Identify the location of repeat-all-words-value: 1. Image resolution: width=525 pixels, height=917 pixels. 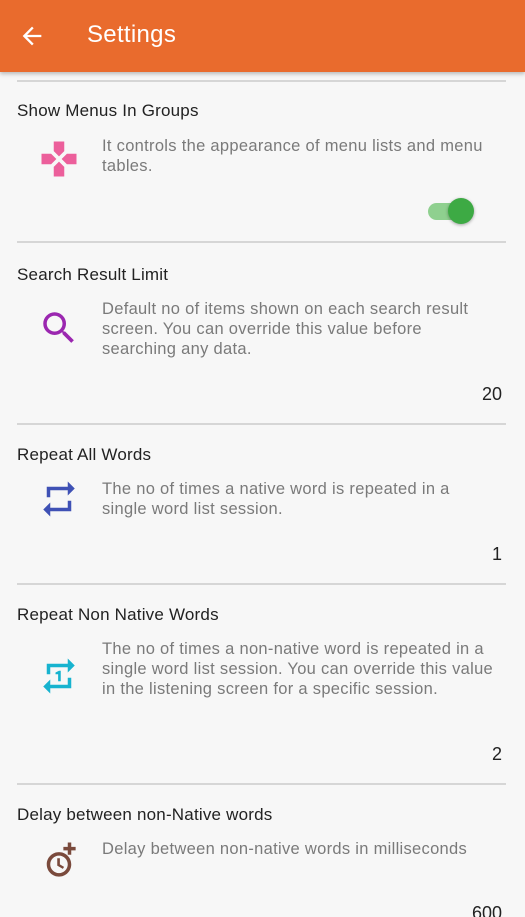
(497, 554).